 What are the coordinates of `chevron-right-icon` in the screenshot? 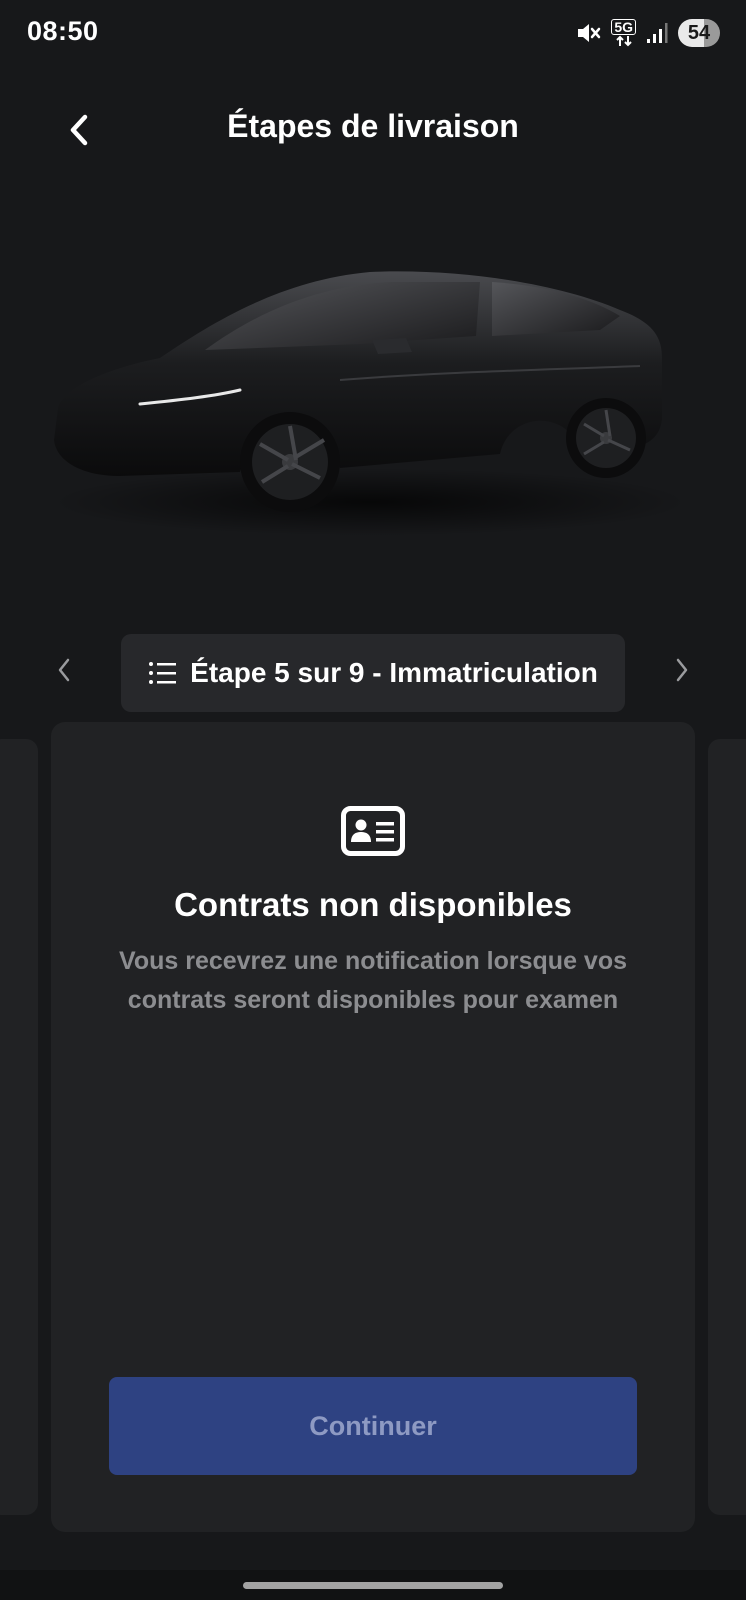 It's located at (682, 670).